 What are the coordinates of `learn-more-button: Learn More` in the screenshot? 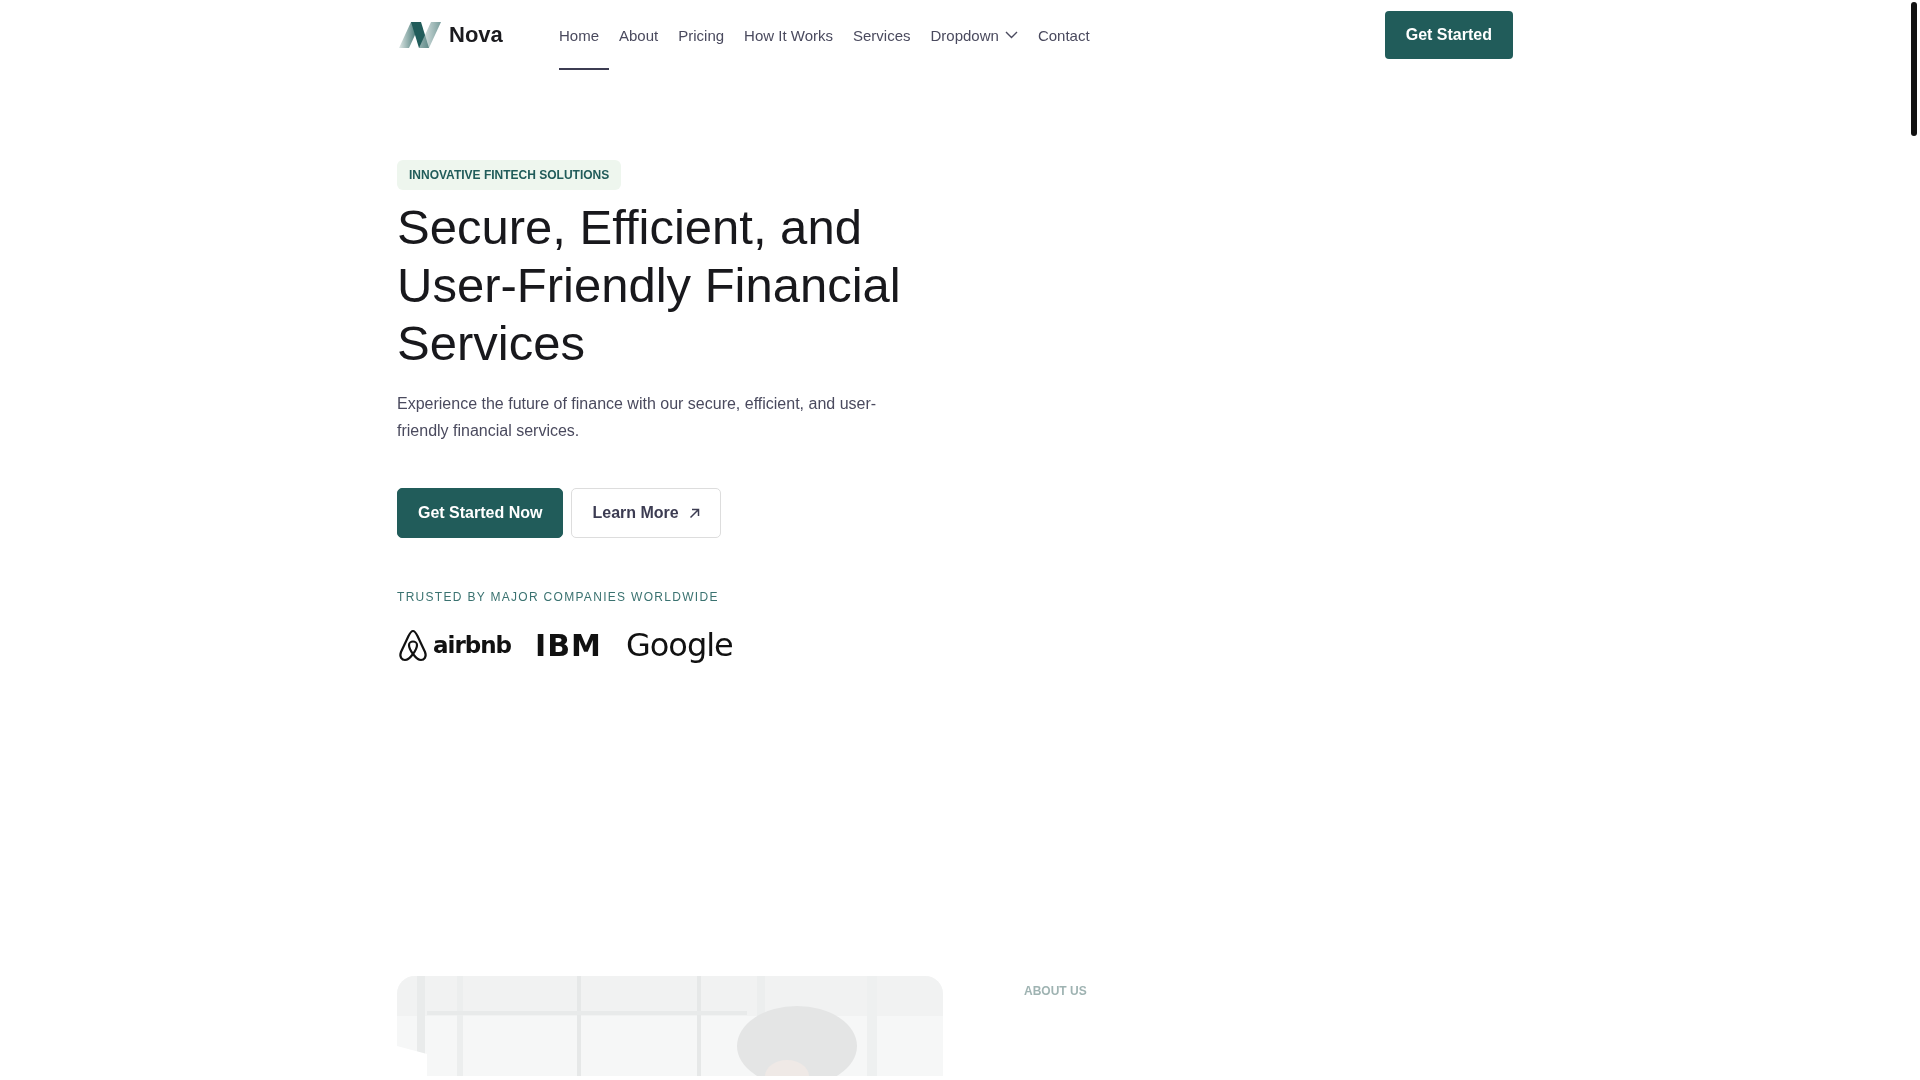 It's located at (646, 513).